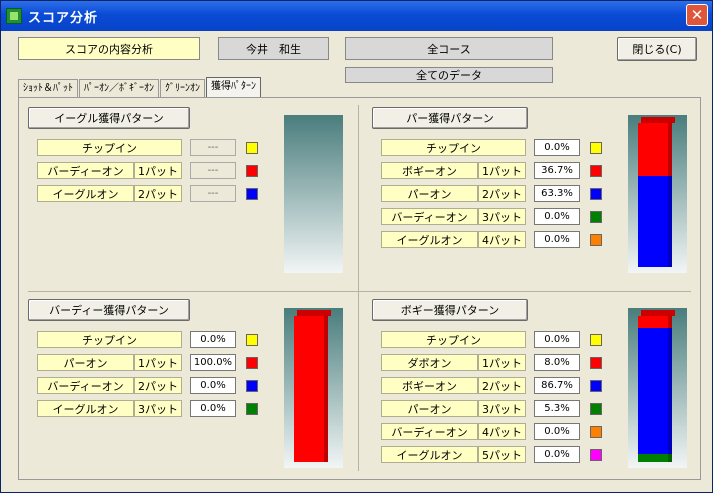 Image resolution: width=713 pixels, height=493 pixels. I want to click on tab-green-on: ｸﾞﾘｰﾝｵﾝ, so click(182, 88).